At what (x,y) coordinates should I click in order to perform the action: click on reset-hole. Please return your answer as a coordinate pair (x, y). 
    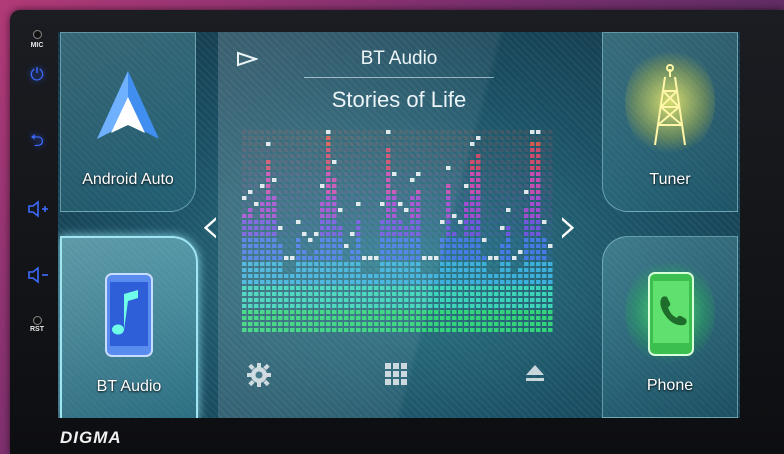
    Looking at the image, I should click on (37, 320).